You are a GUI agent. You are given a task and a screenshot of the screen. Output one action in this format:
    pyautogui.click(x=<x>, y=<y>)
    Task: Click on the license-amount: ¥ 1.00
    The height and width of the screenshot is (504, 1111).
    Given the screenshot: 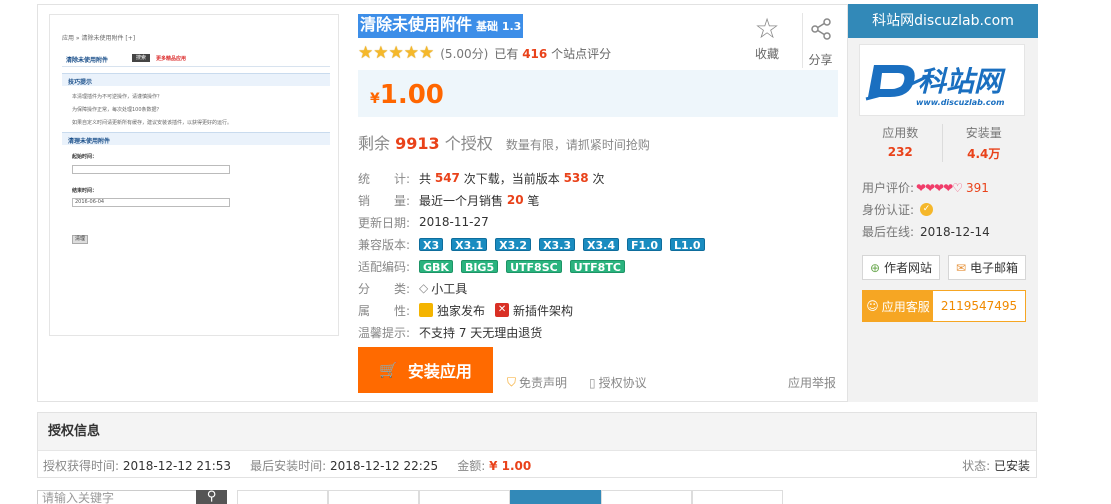 What is the action you would take?
    pyautogui.click(x=510, y=466)
    